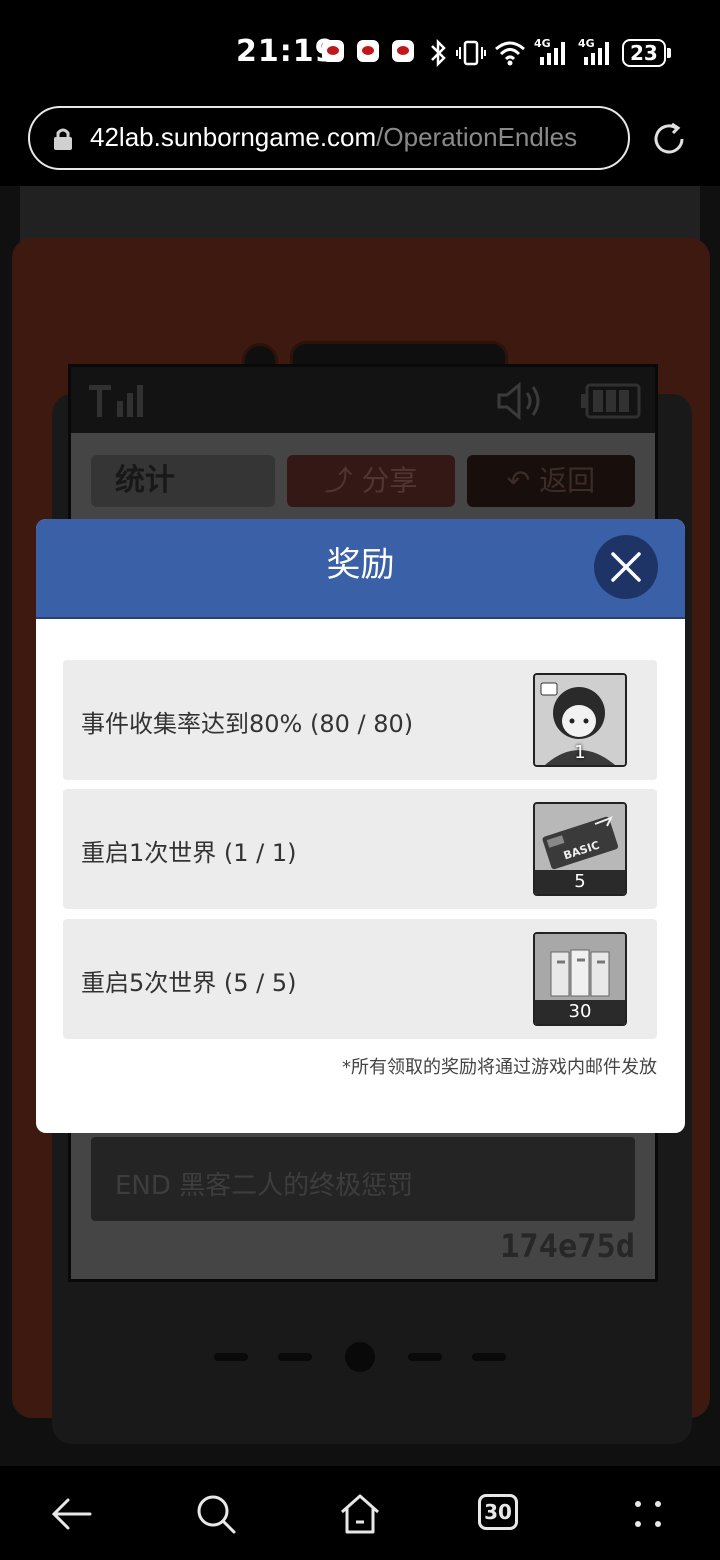 This screenshot has width=720, height=1560. I want to click on tabs-button: 30, so click(498, 1512).